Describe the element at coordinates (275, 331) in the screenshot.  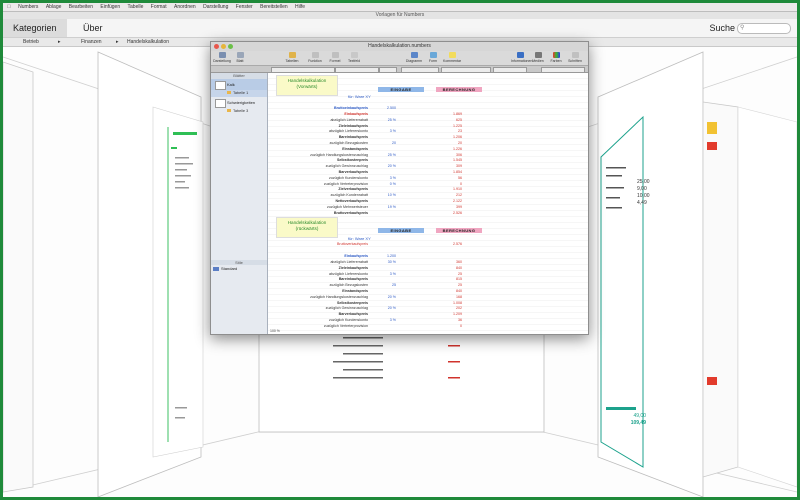
I see `zoom-select: 100 %` at that location.